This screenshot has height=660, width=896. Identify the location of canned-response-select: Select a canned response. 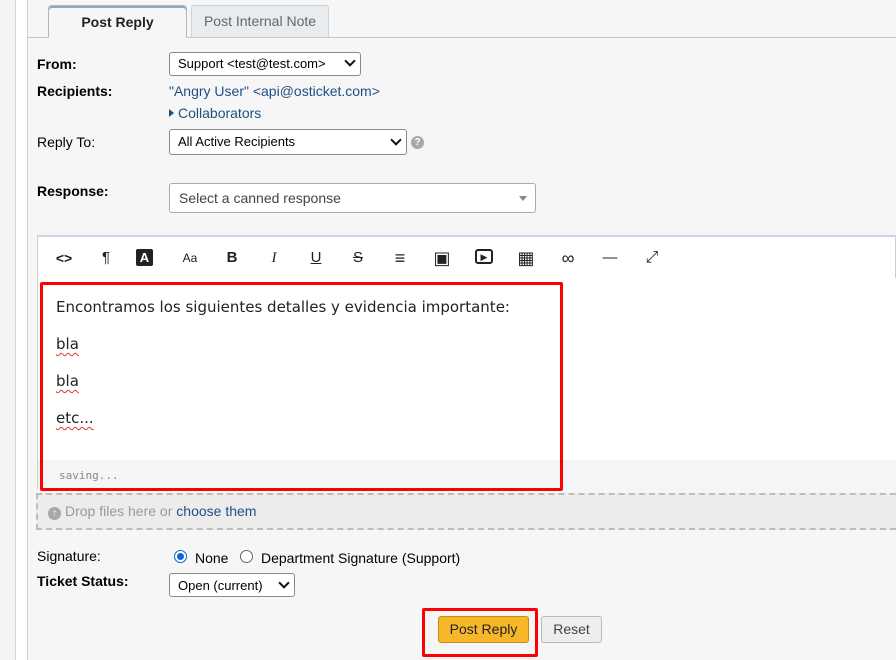
(352, 198).